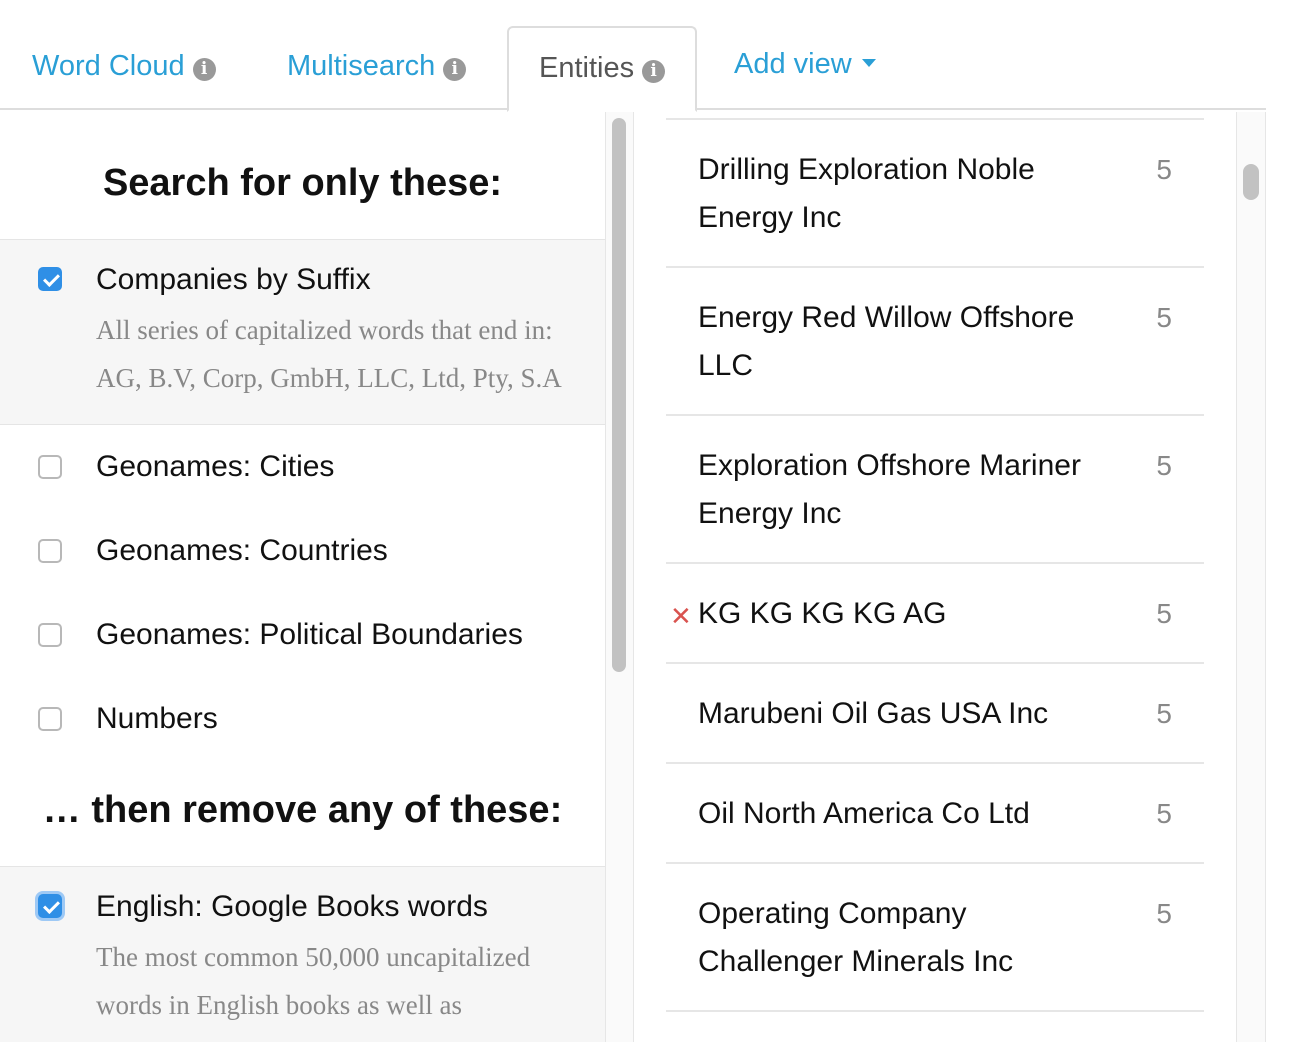 This screenshot has width=1290, height=1042. What do you see at coordinates (233, 279) in the screenshot?
I see `option-label: Companies by Suffix` at bounding box center [233, 279].